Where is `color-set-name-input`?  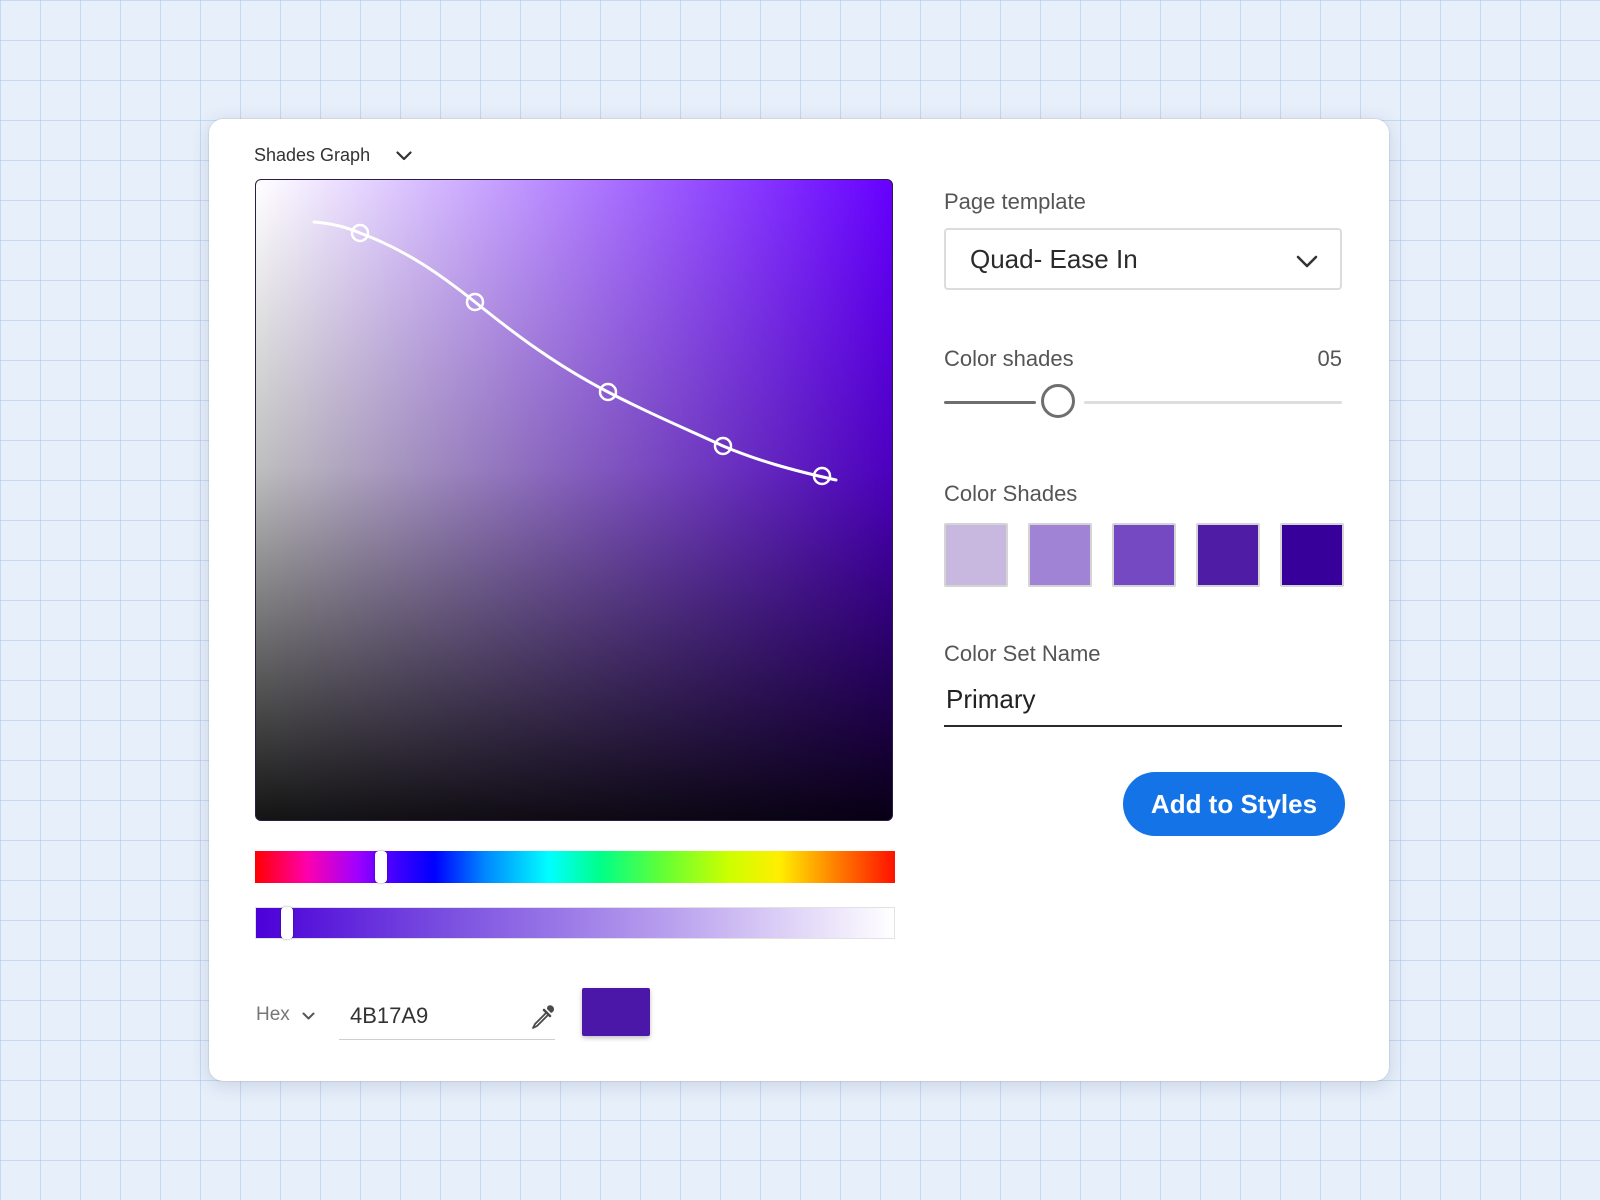 color-set-name-input is located at coordinates (1141, 699).